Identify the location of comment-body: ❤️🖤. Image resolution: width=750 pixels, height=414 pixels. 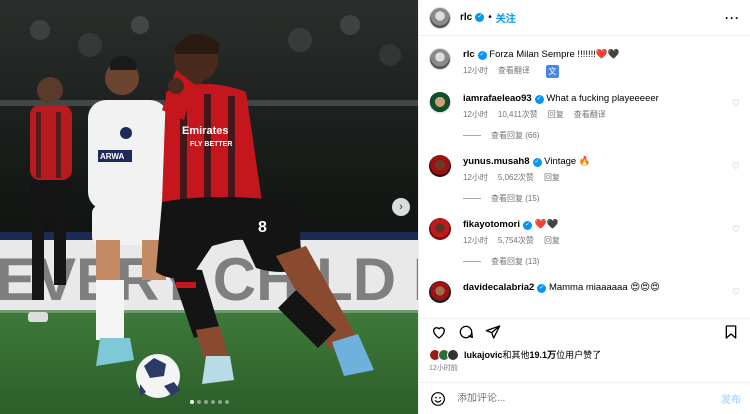
(546, 224).